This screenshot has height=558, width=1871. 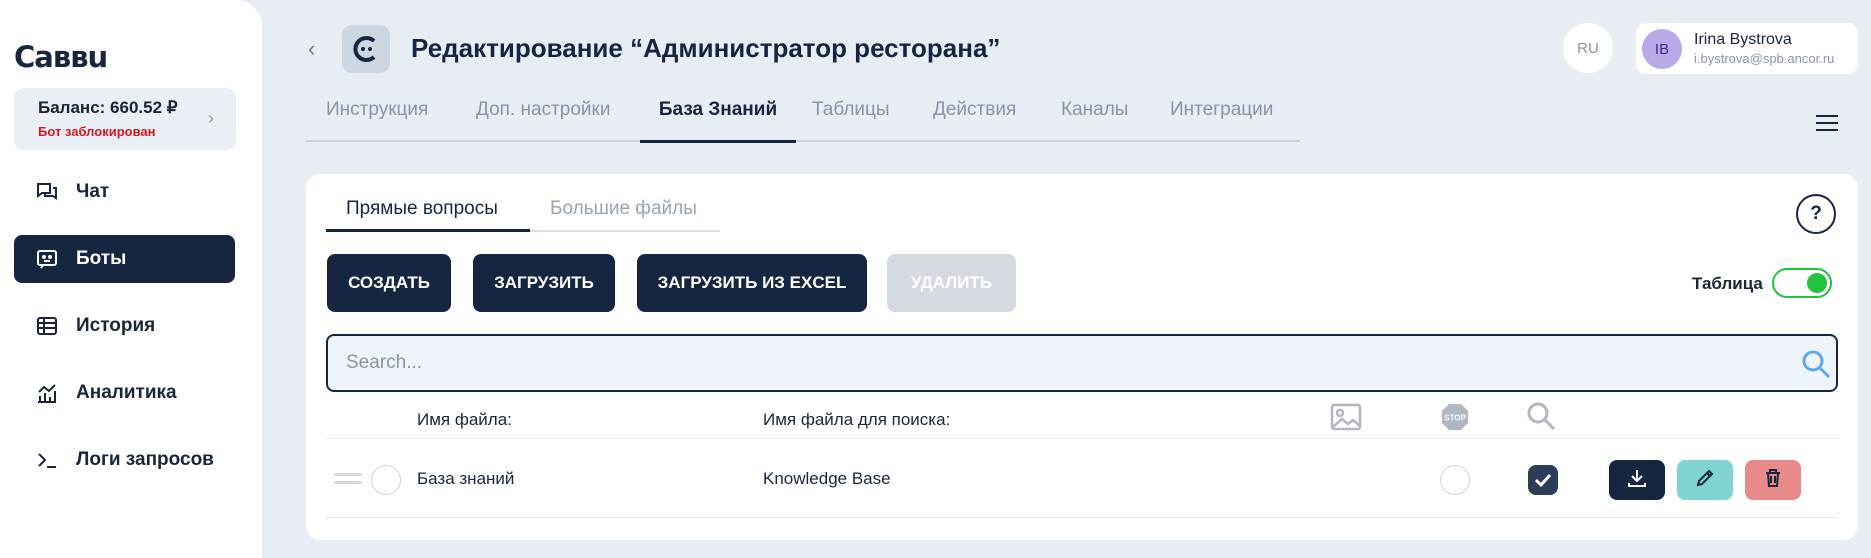 I want to click on tab-tables: Таблицы, so click(x=851, y=117).